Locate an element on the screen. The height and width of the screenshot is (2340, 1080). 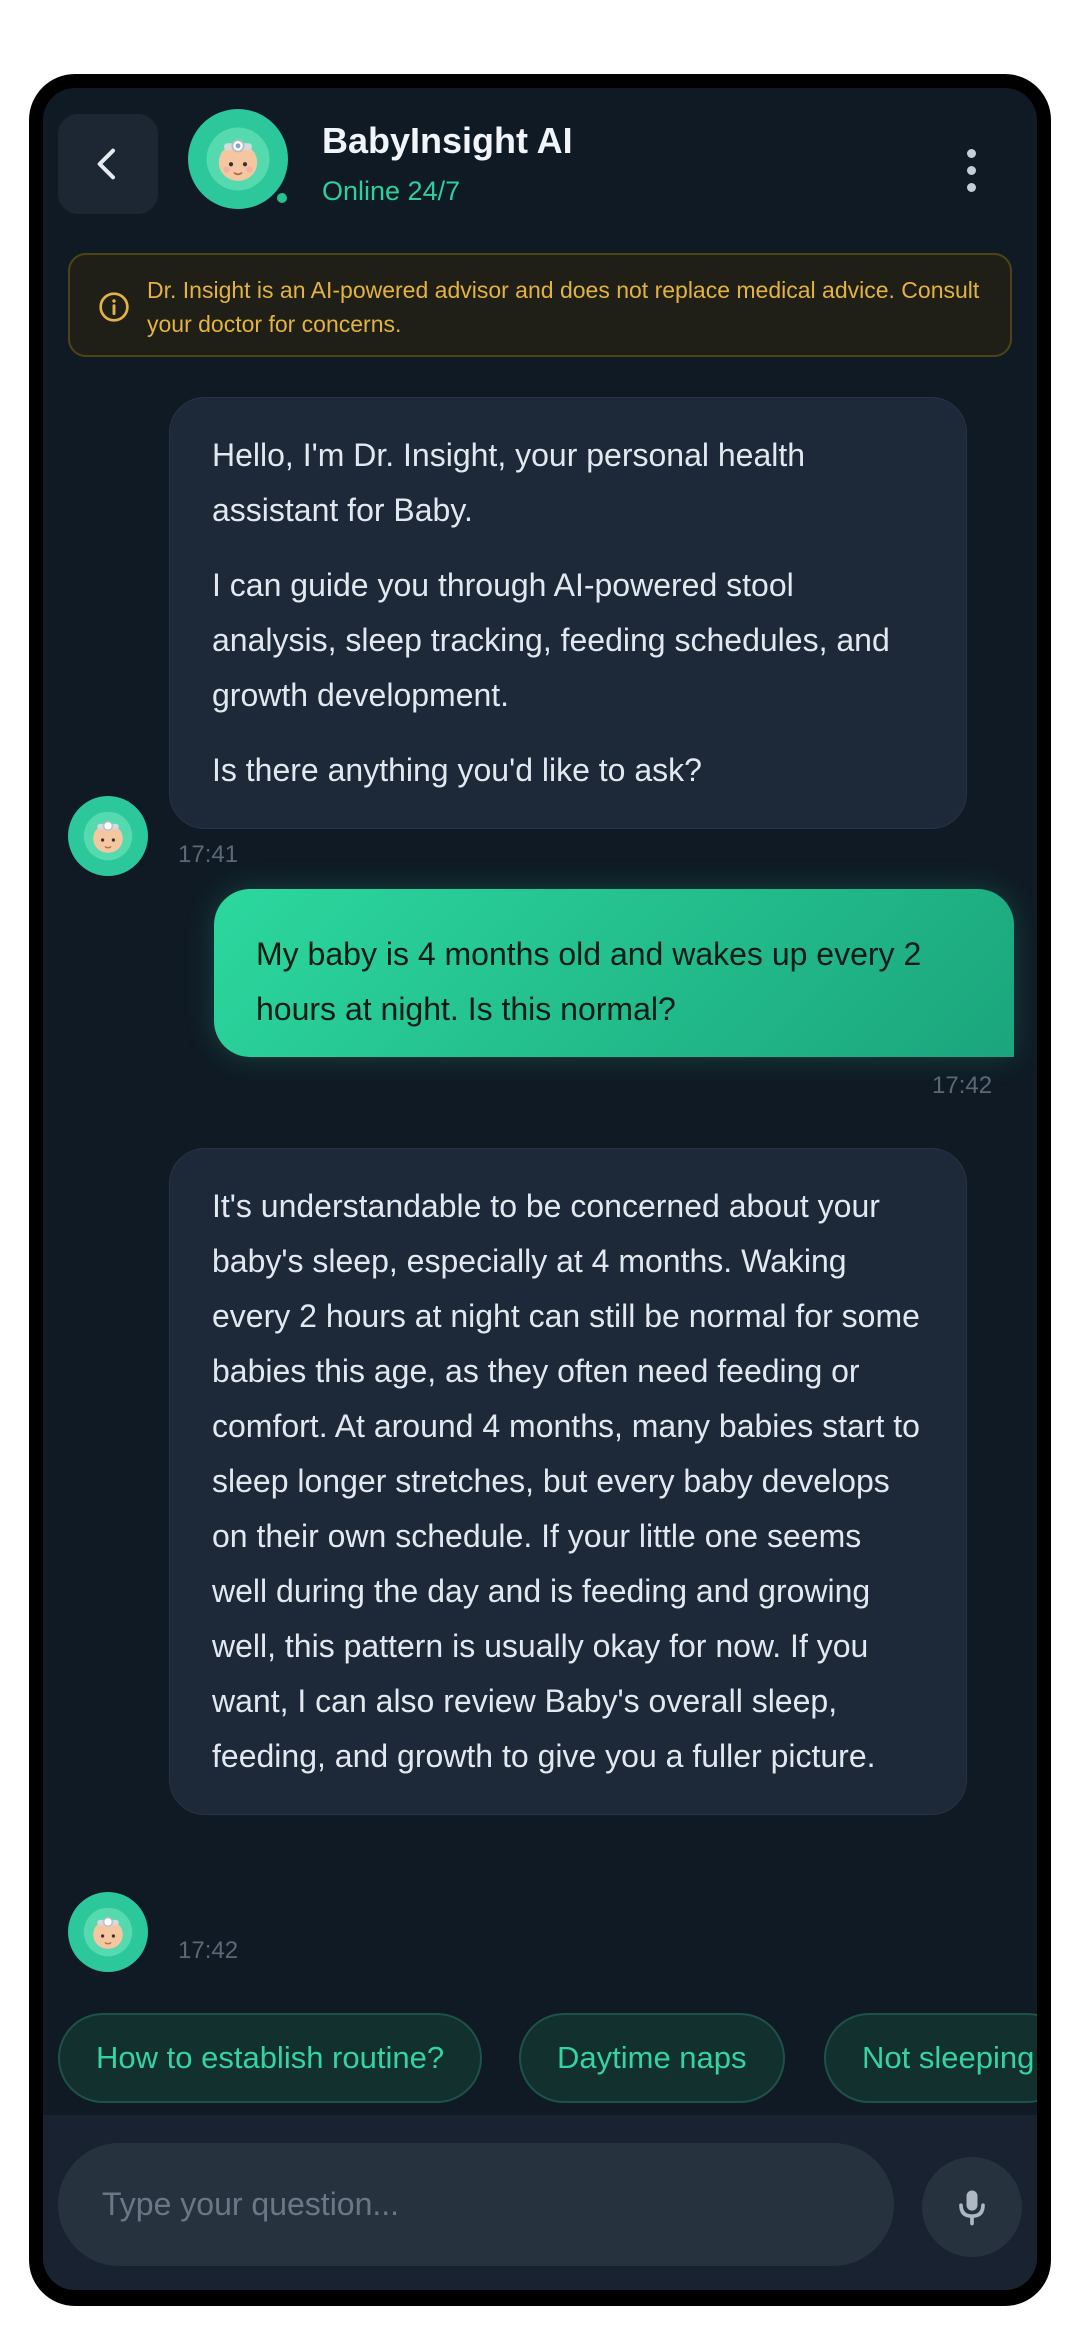
microphone-icon is located at coordinates (972, 2208).